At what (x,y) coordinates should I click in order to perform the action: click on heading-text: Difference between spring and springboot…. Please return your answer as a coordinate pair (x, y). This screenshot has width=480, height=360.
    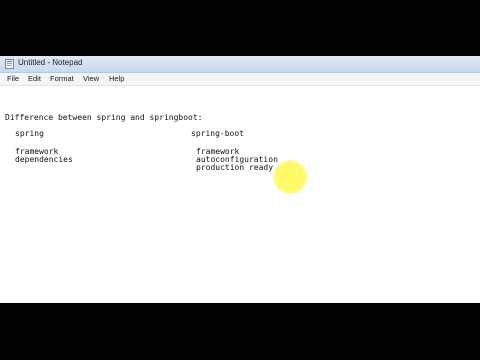
    Looking at the image, I should click on (104, 117).